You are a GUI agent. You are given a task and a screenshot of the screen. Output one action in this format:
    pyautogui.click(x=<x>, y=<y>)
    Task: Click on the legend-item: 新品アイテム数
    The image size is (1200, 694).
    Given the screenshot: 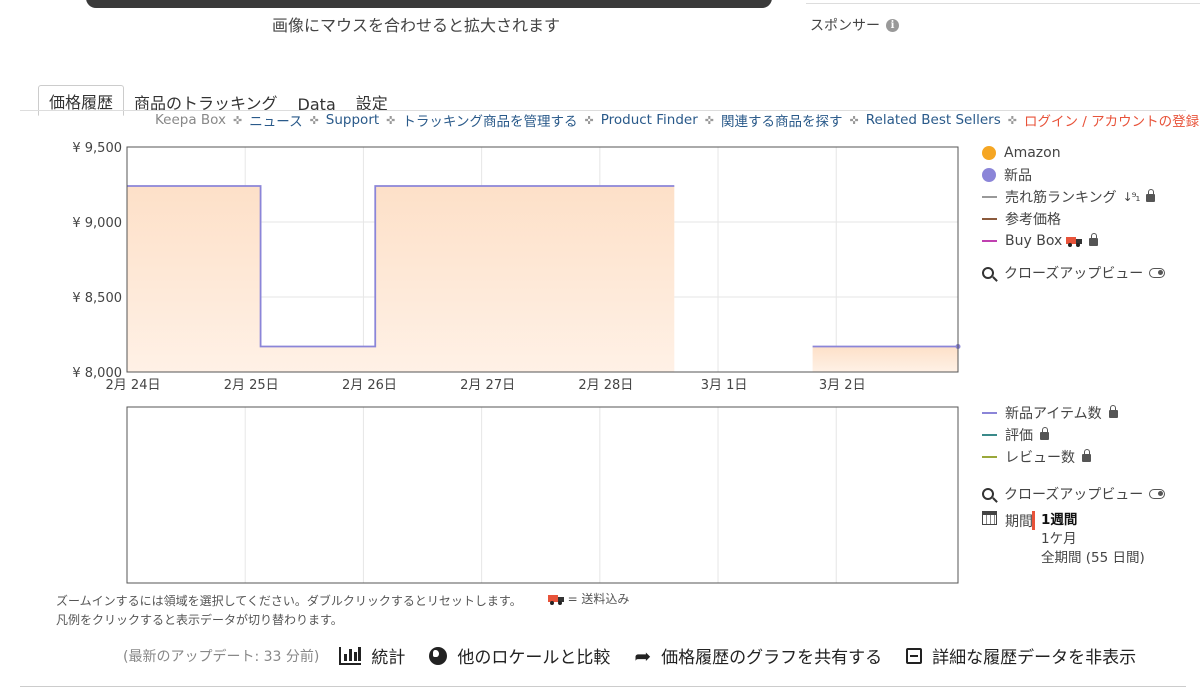 What is the action you would take?
    pyautogui.click(x=1073, y=413)
    